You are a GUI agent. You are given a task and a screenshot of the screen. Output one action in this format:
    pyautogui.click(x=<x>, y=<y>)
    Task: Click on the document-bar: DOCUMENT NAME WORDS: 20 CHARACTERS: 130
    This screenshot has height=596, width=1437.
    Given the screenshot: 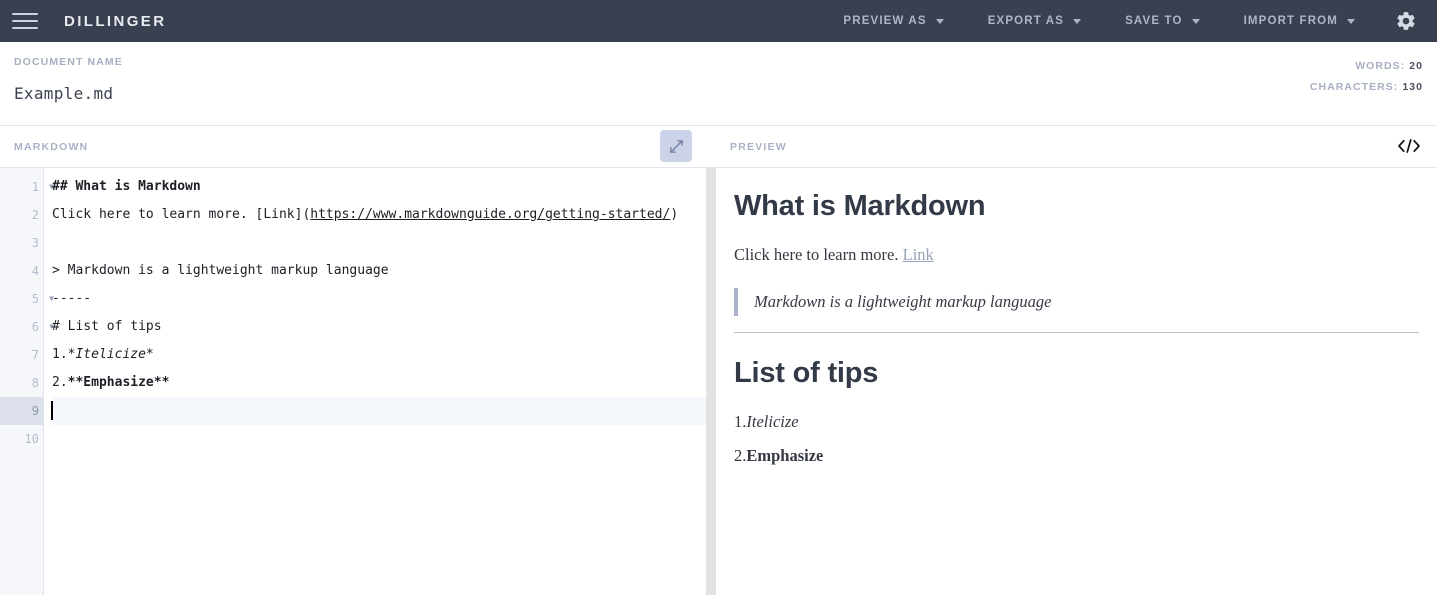 What is the action you would take?
    pyautogui.click(x=718, y=84)
    